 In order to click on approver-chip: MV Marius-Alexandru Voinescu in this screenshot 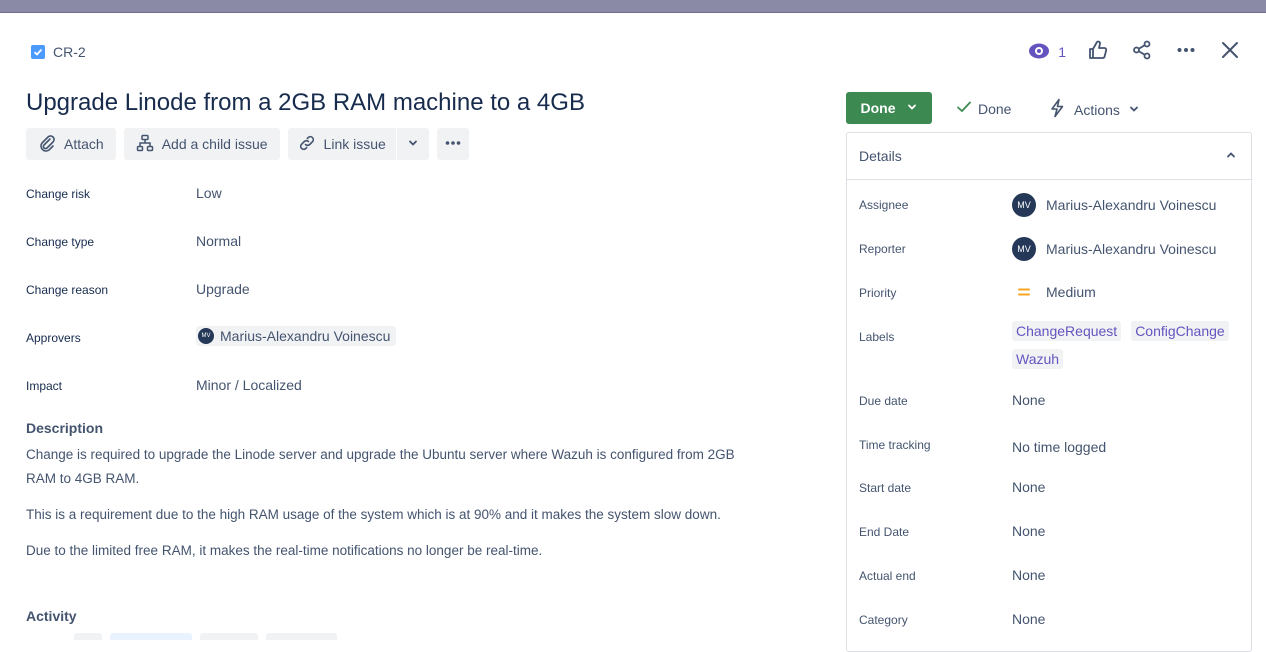, I will do `click(296, 336)`.